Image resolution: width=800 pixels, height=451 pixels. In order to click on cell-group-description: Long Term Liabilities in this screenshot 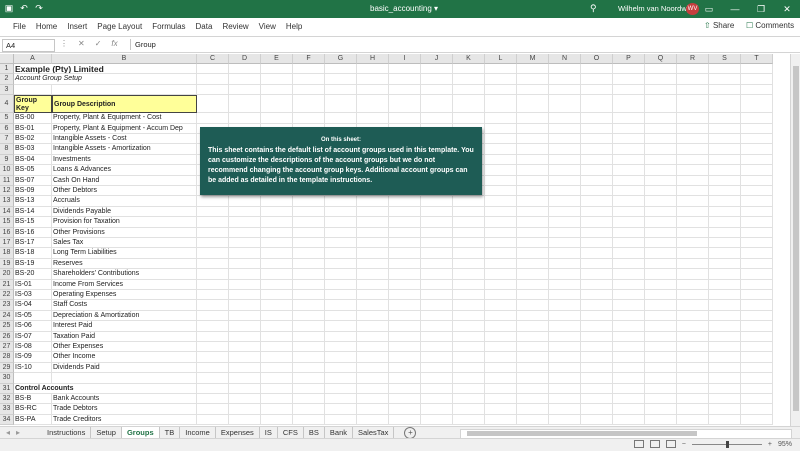, I will do `click(124, 253)`.